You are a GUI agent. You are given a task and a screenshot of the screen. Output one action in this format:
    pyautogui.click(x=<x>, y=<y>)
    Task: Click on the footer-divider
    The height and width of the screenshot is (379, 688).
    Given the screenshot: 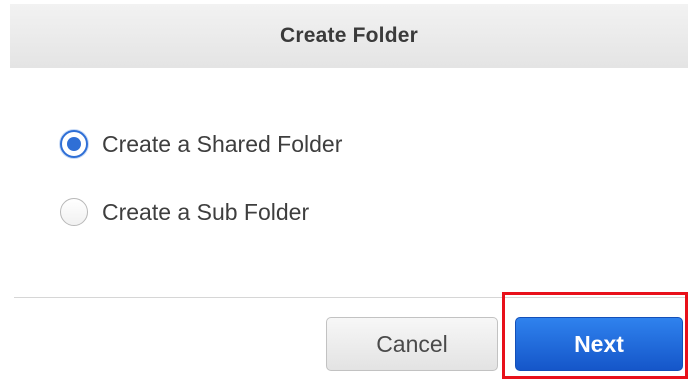 What is the action you would take?
    pyautogui.click(x=351, y=297)
    